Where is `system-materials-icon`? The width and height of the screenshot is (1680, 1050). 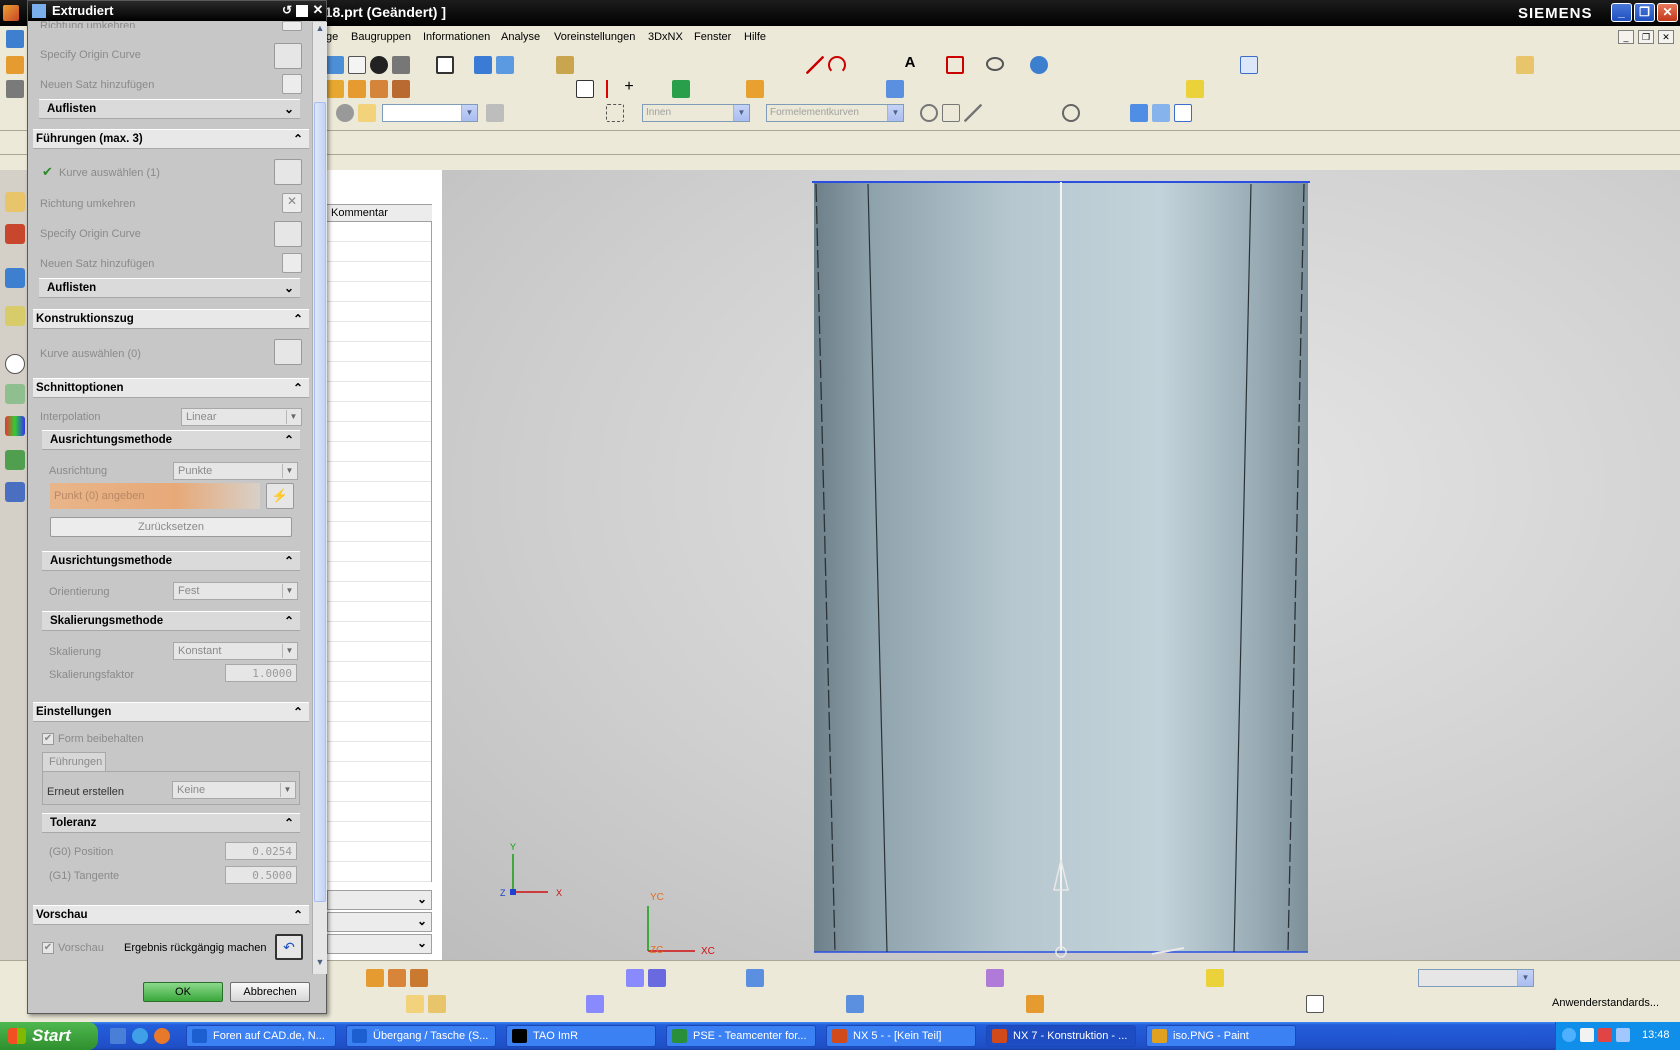 system-materials-icon is located at coordinates (15, 394).